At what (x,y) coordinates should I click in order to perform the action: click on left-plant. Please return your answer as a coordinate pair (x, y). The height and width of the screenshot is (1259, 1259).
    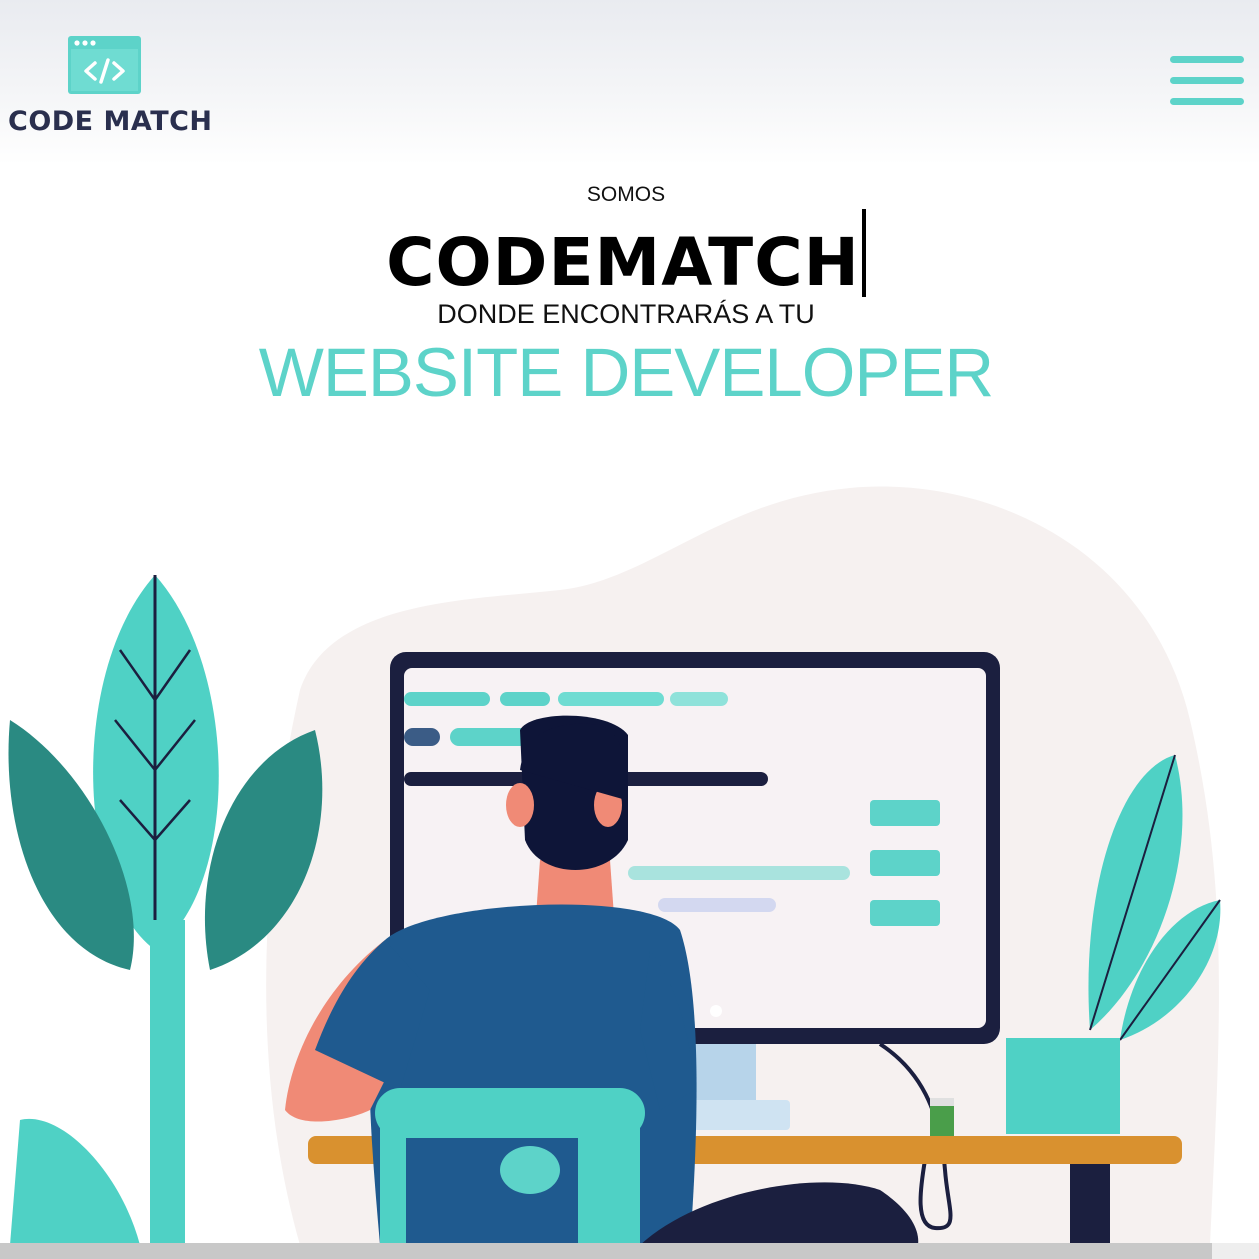
    Looking at the image, I should click on (165, 910).